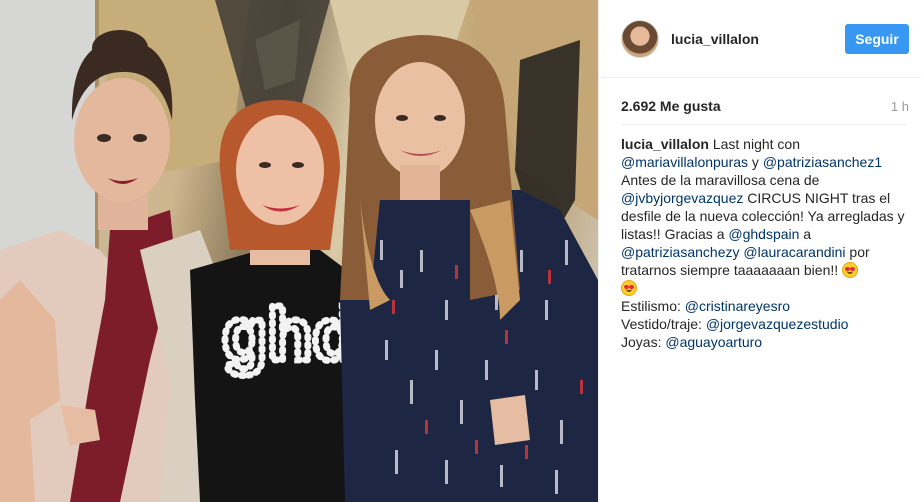 The image size is (921, 502). Describe the element at coordinates (766, 365) in the screenshot. I see `caption-fade` at that location.